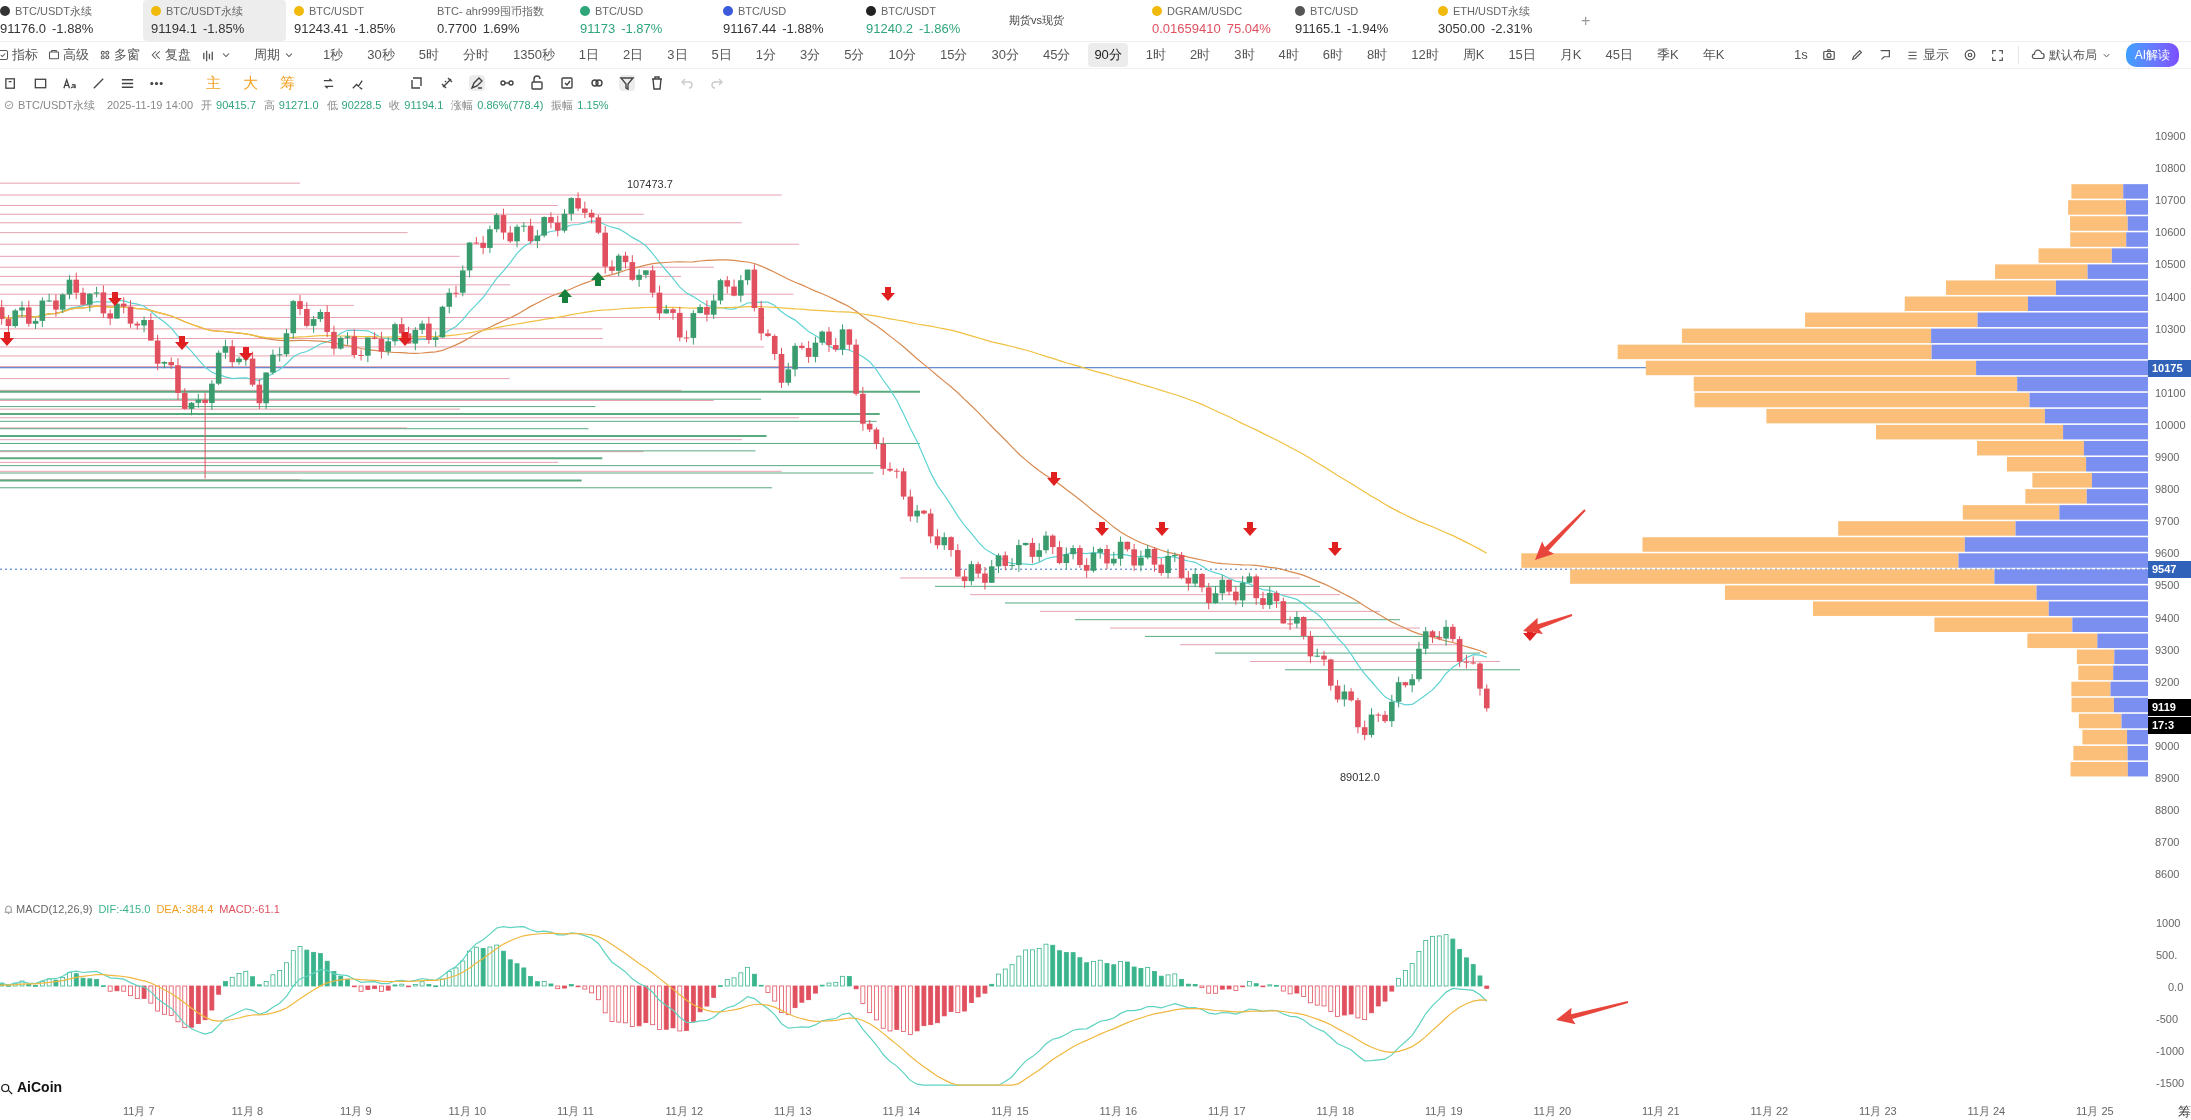 This screenshot has width=2191, height=1120. I want to click on market-tab: BTC/USD 91165.1 -1.94%, so click(1358, 20).